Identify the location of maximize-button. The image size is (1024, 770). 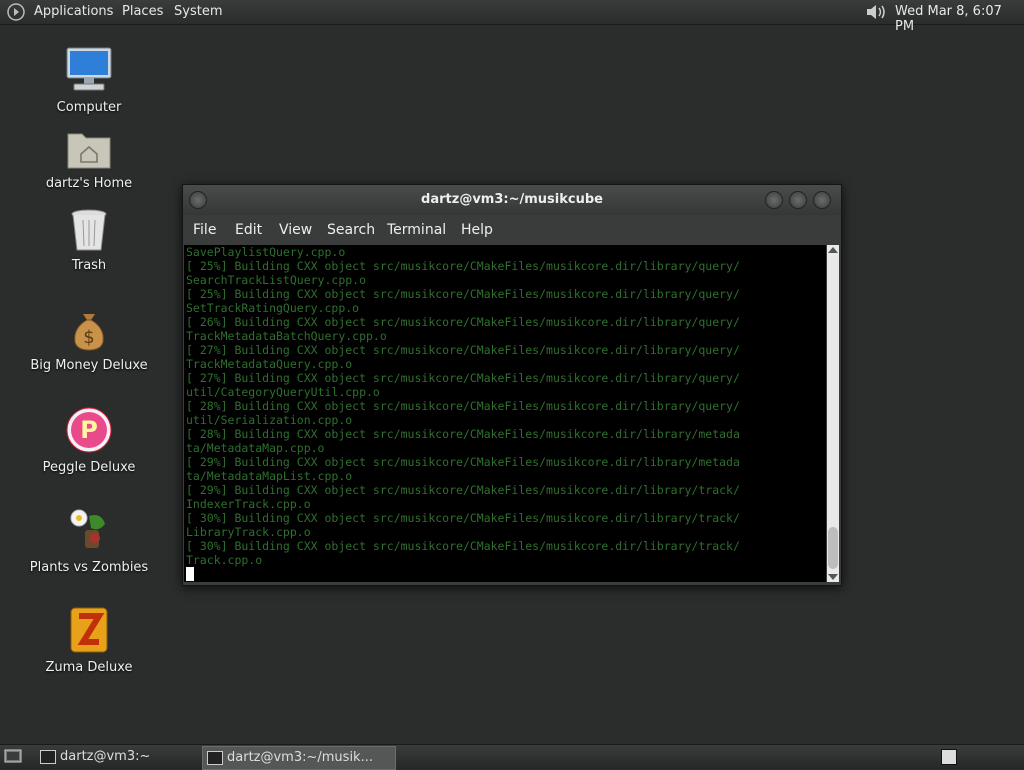
(798, 200).